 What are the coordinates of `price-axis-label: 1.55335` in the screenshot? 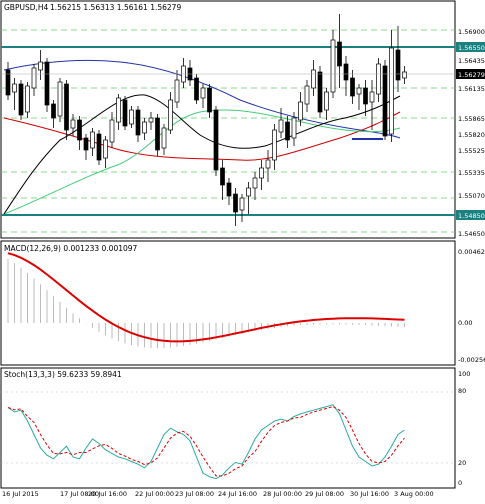 It's located at (471, 173).